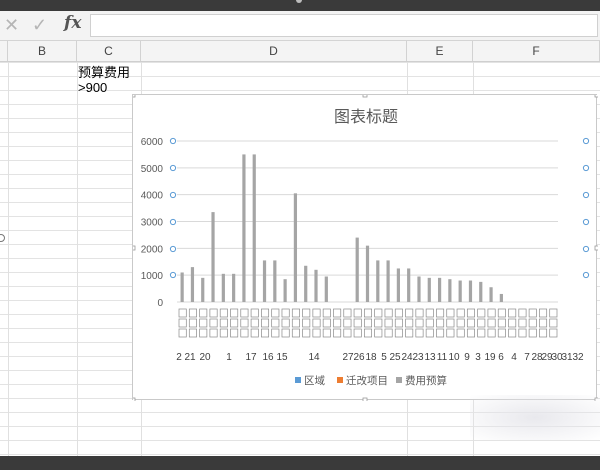  Describe the element at coordinates (39, 25) in the screenshot. I see `check-icon: ✓` at that location.